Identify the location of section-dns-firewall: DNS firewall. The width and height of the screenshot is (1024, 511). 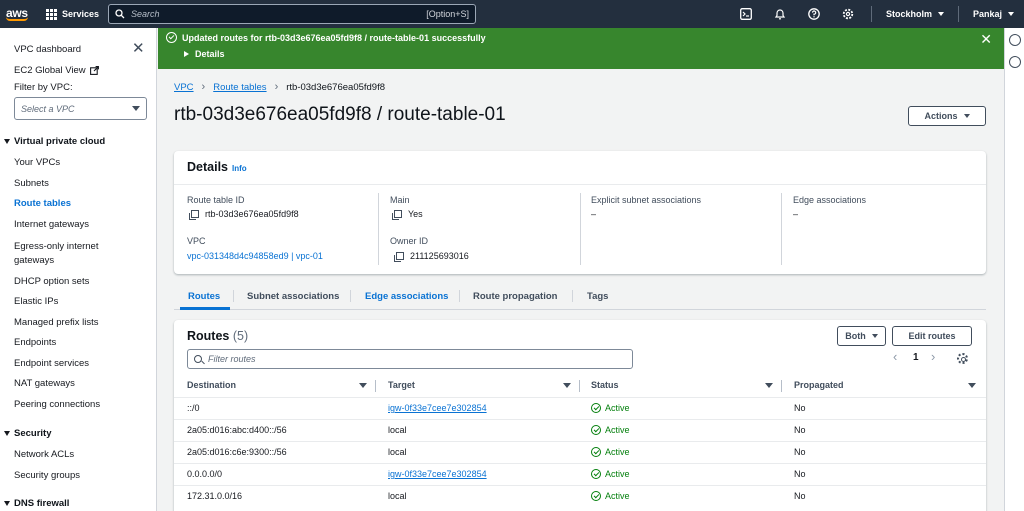
(34, 503).